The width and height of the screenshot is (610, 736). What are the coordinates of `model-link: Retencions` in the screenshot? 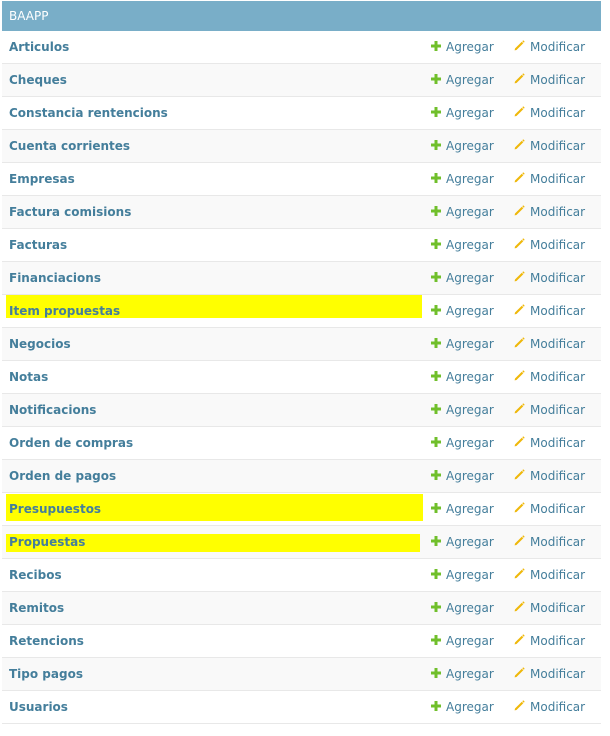 It's located at (46, 641).